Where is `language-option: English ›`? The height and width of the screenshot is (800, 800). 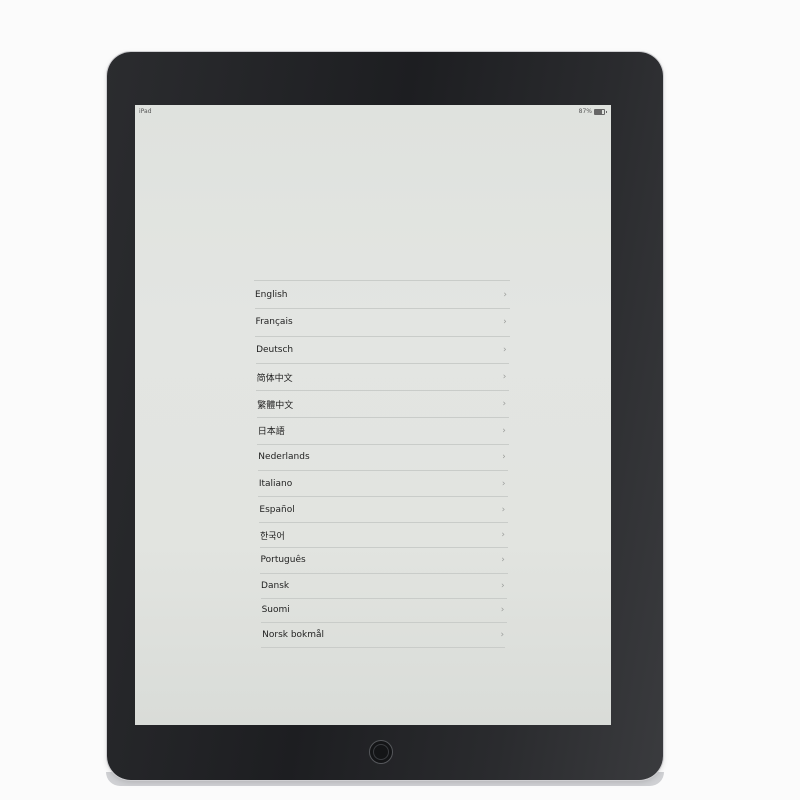 language-option: English › is located at coordinates (382, 294).